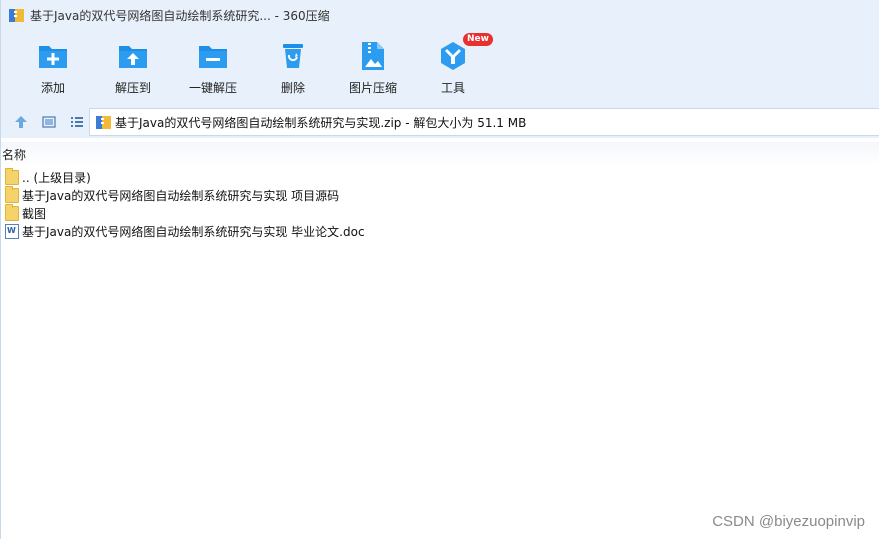 Image resolution: width=879 pixels, height=539 pixels. What do you see at coordinates (440, 194) in the screenshot?
I see `list-item-source-folder: 基于Java的双代号网络图自动绘制系统研究与实现 项目源码` at bounding box center [440, 194].